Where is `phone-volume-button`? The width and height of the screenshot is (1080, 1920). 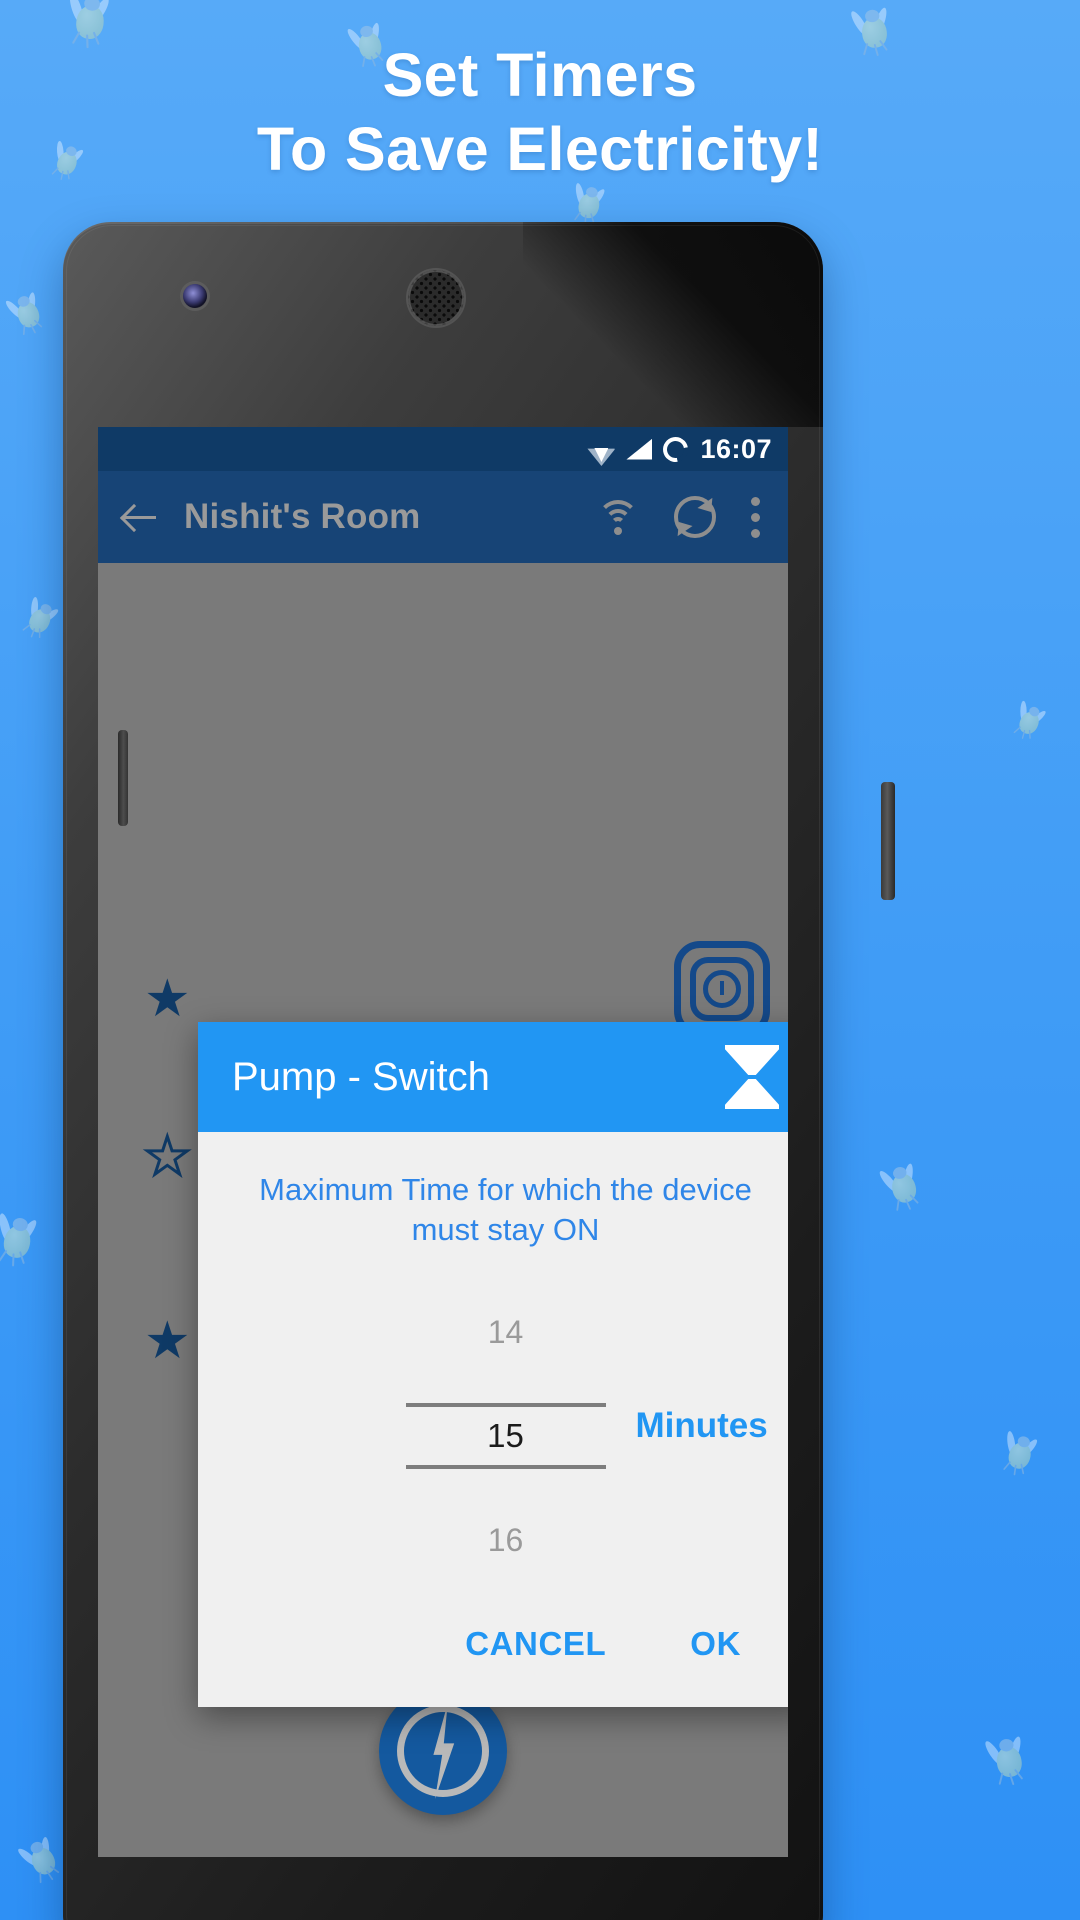
phone-volume-button is located at coordinates (123, 778).